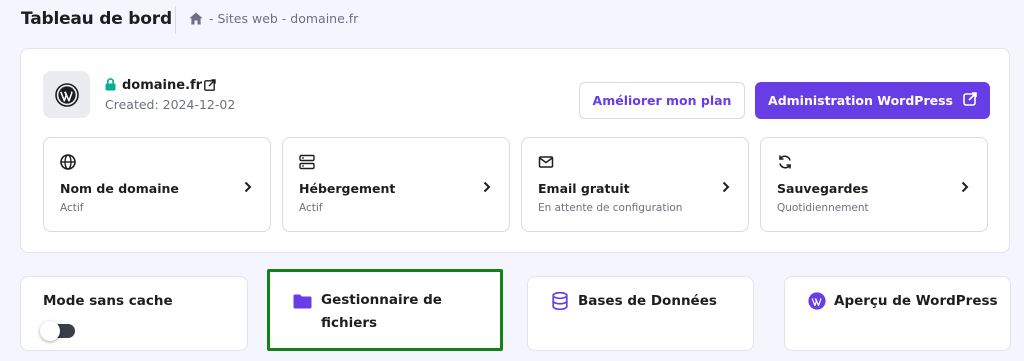 The height and width of the screenshot is (361, 1024). Describe the element at coordinates (640, 313) in the screenshot. I see `databases-tile: Bases de Données` at that location.